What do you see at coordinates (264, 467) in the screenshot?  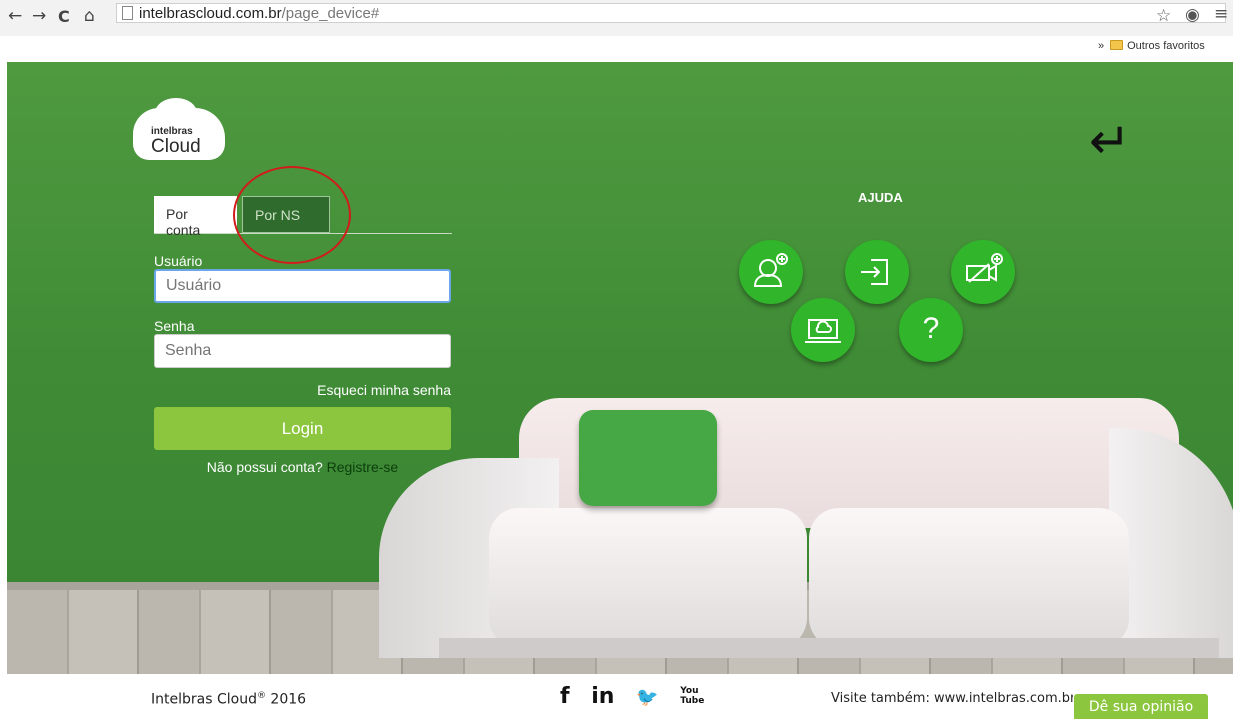 I see `no-account-text: Não possui conta?` at bounding box center [264, 467].